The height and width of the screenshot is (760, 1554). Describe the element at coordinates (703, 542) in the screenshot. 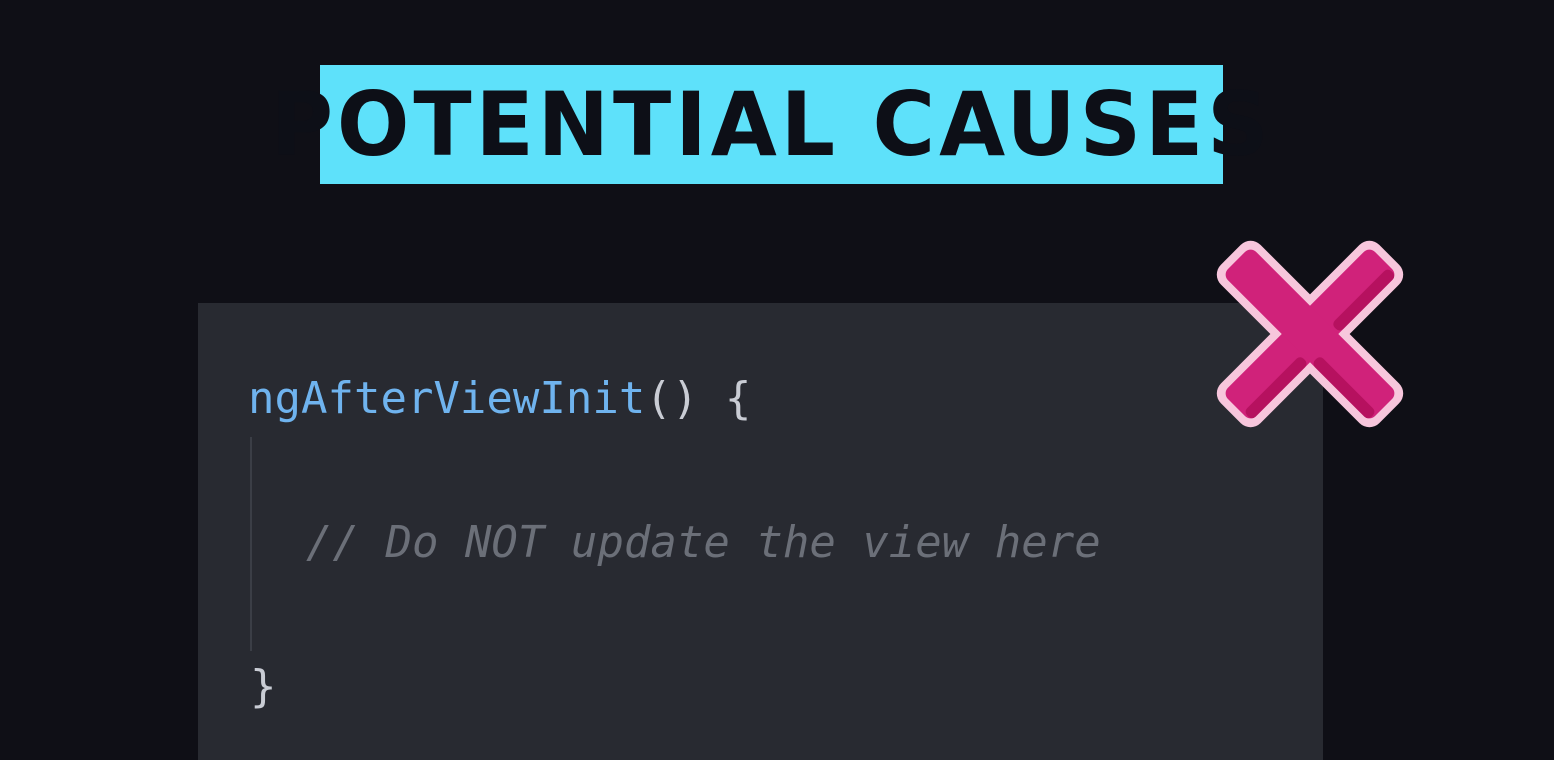

I see `code-comment: // Do NOT update the view here` at that location.